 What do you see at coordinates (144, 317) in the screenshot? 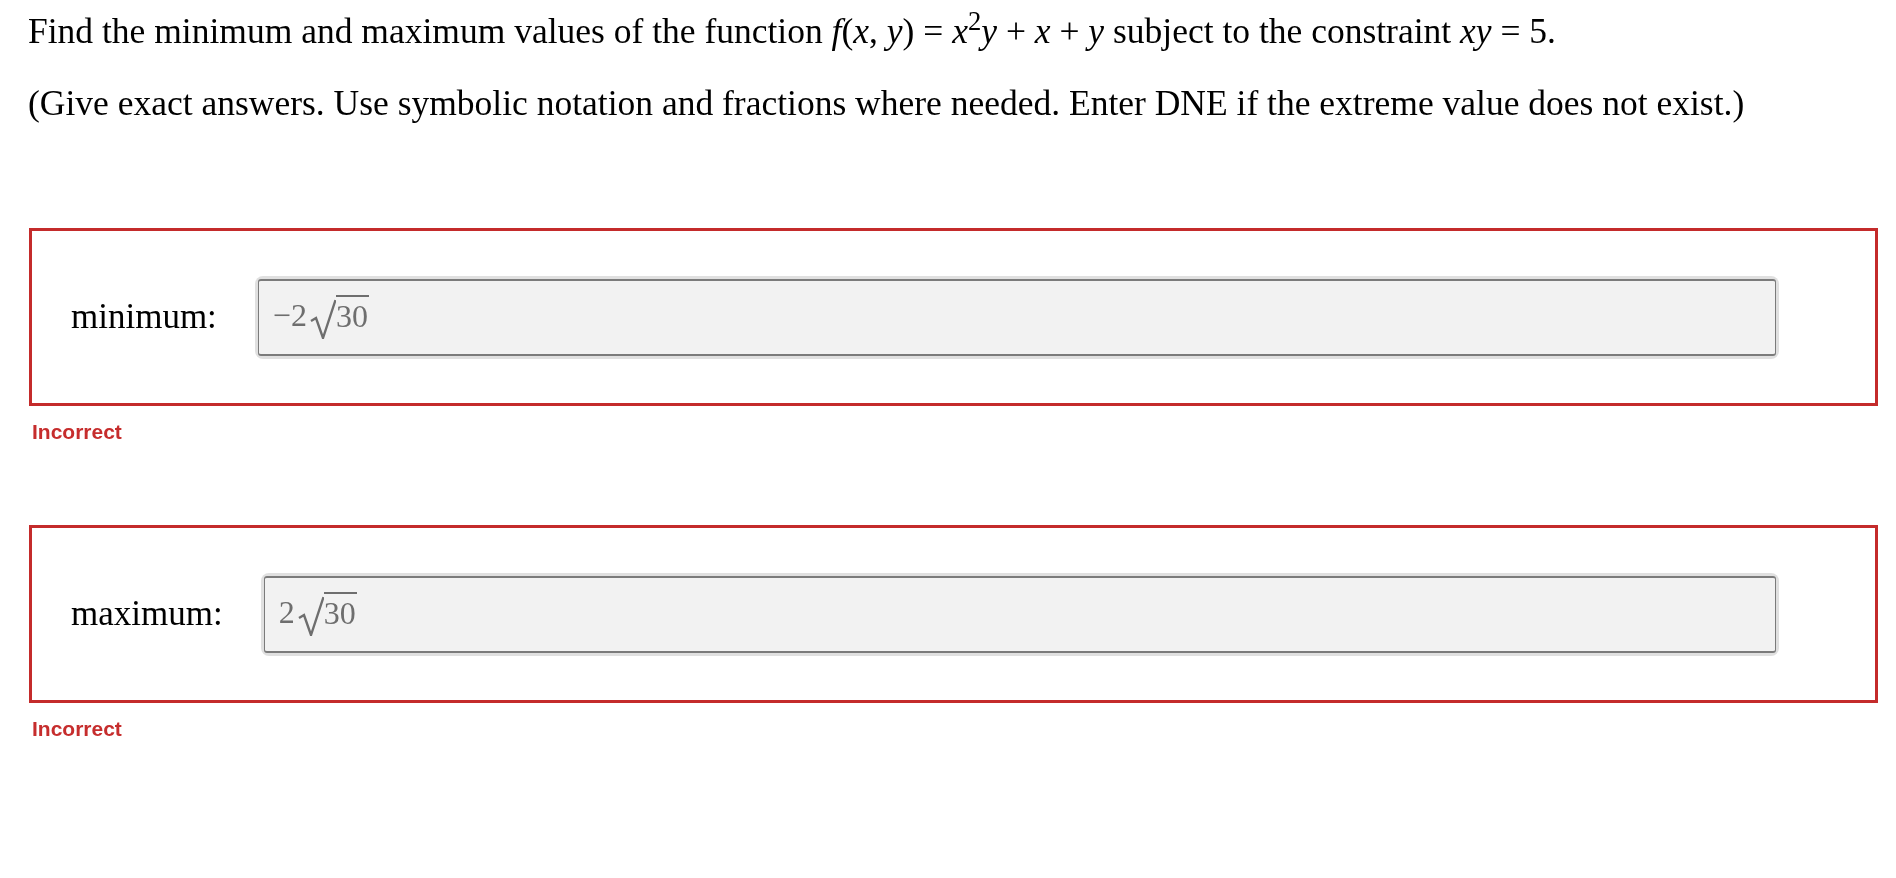
I see `field-label: minimum:` at bounding box center [144, 317].